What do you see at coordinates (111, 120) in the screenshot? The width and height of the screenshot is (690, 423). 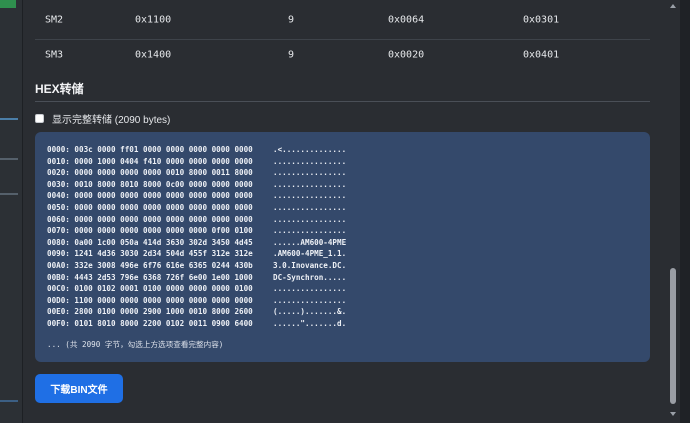 I see `show-full-dump-label: 显示完整转储 (2090 bytes)` at bounding box center [111, 120].